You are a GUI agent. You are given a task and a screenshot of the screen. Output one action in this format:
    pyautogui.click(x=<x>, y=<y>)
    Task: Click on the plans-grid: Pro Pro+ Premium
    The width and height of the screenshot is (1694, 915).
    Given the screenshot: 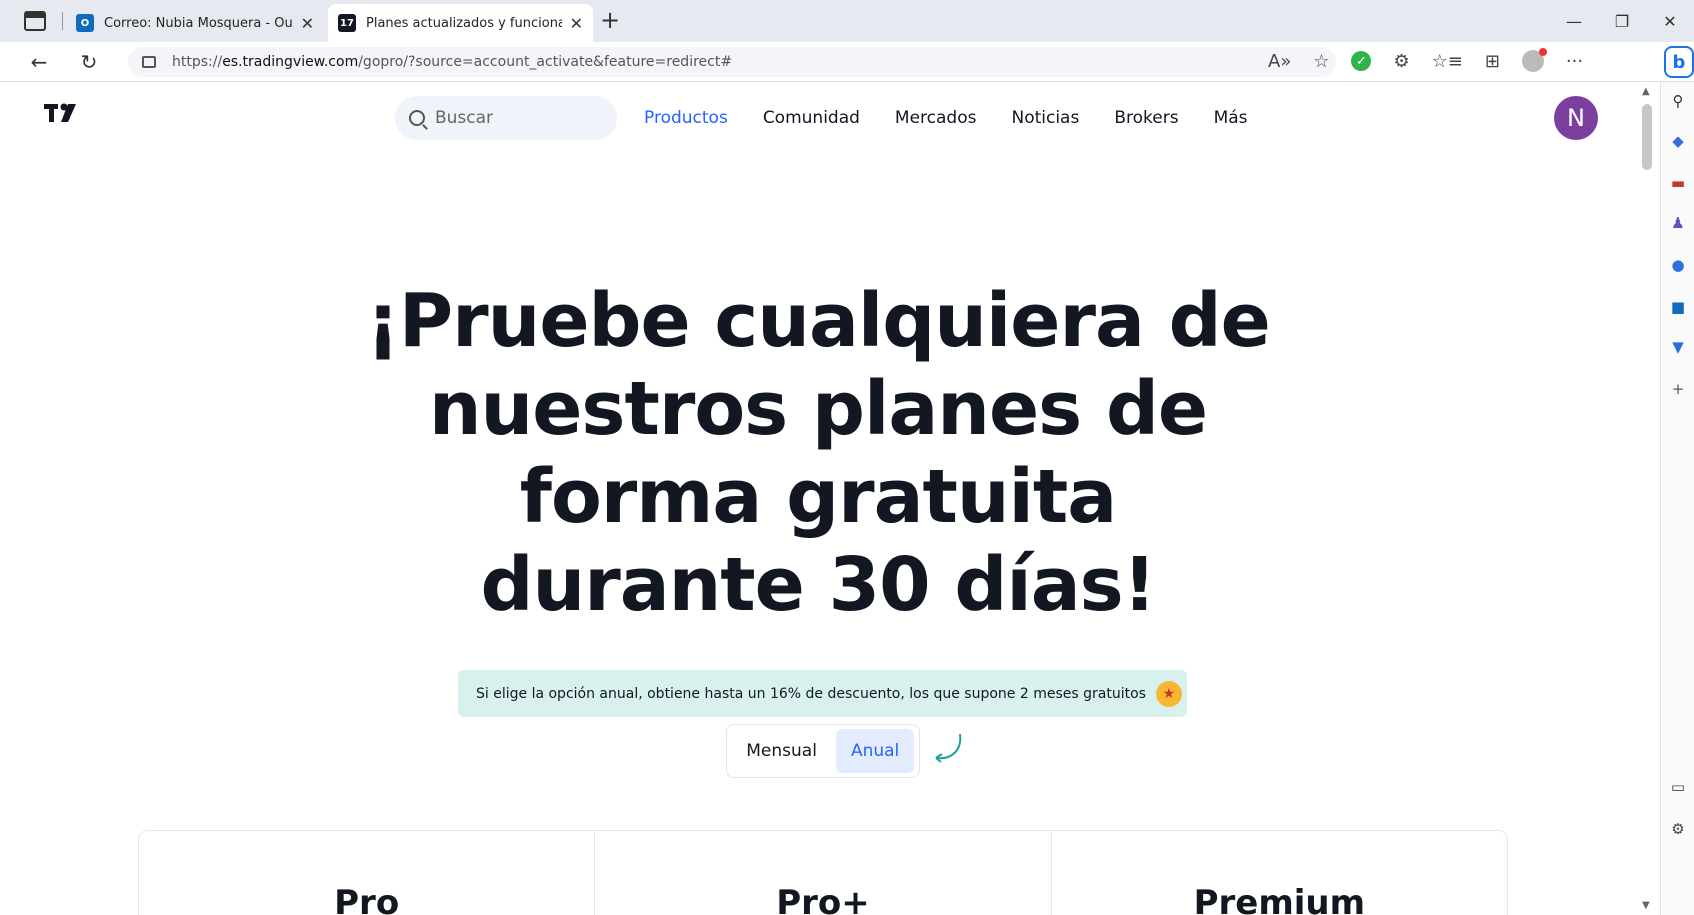 What is the action you would take?
    pyautogui.click(x=823, y=872)
    